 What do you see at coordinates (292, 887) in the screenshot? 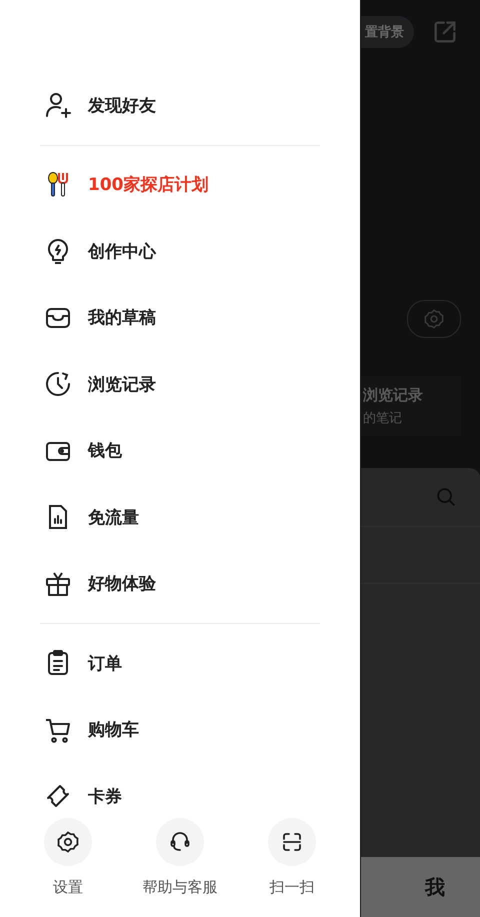
I see `action-label: 扫一扫` at bounding box center [292, 887].